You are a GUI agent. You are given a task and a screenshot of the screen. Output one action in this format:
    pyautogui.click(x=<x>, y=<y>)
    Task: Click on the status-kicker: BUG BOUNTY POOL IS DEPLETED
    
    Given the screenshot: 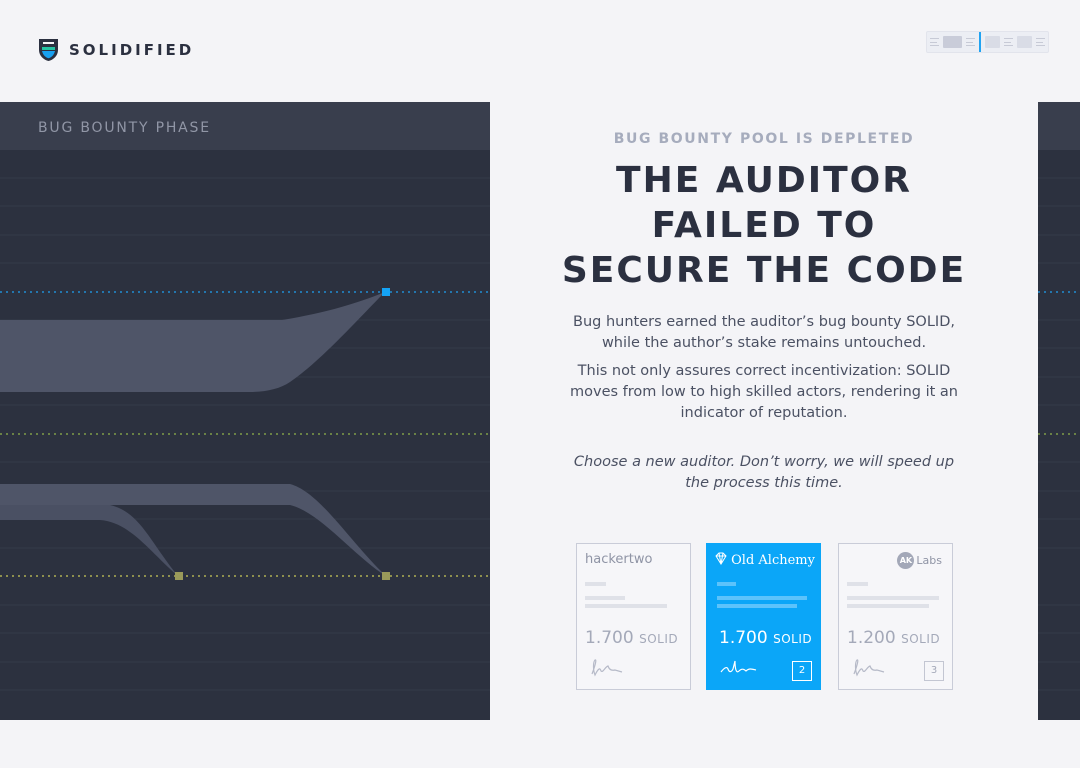 What is the action you would take?
    pyautogui.click(x=764, y=139)
    